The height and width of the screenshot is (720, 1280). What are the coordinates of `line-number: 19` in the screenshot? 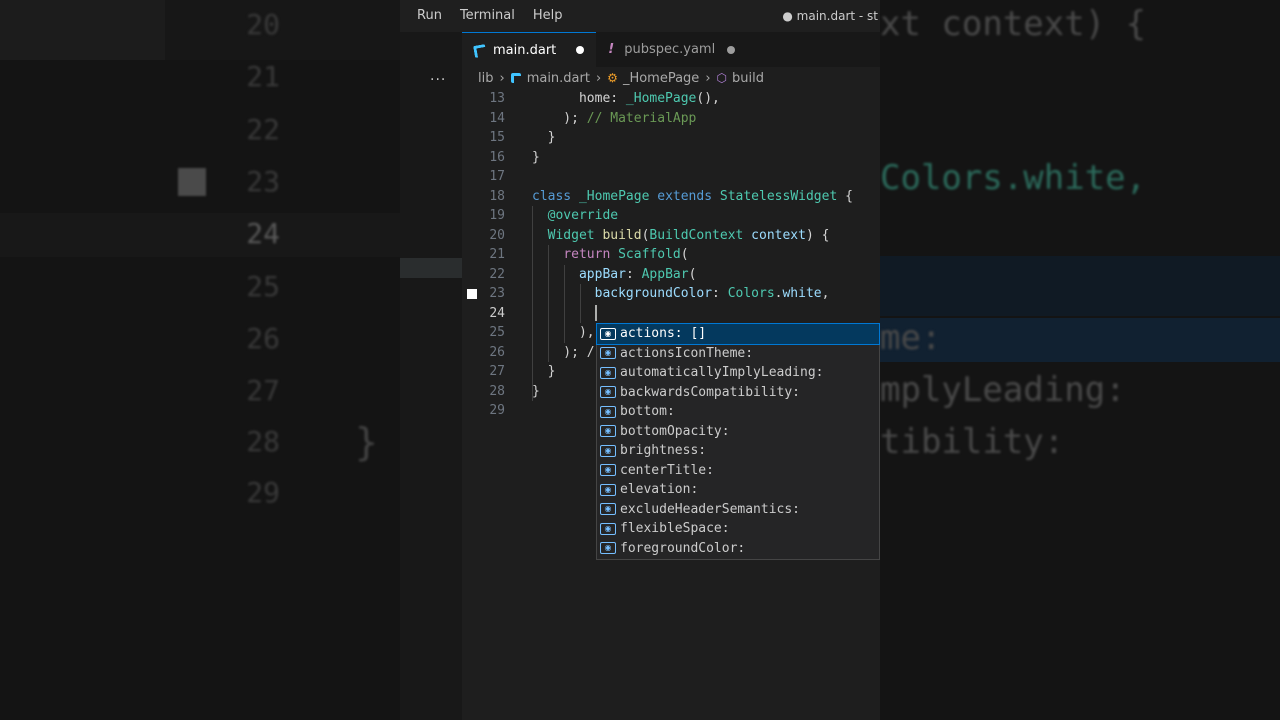 It's located at (497, 215).